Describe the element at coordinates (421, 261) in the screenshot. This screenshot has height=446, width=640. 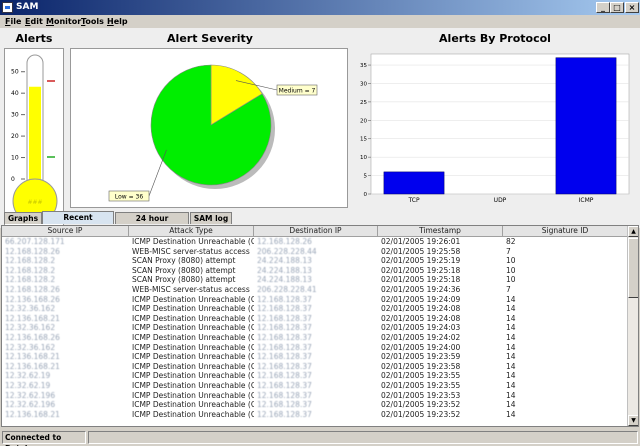
I see `table-cell: 02/01/2005 19:25:19` at that location.